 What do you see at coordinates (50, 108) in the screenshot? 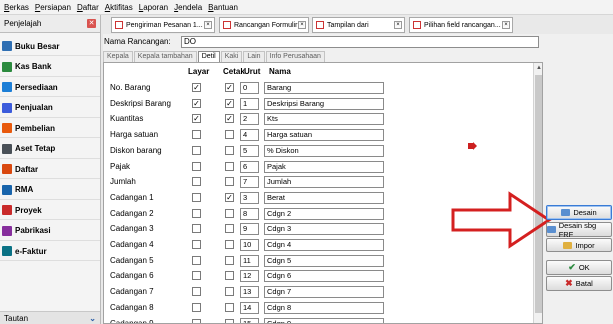
I see `sidebar-item-penjualan: Penjualan` at bounding box center [50, 108].